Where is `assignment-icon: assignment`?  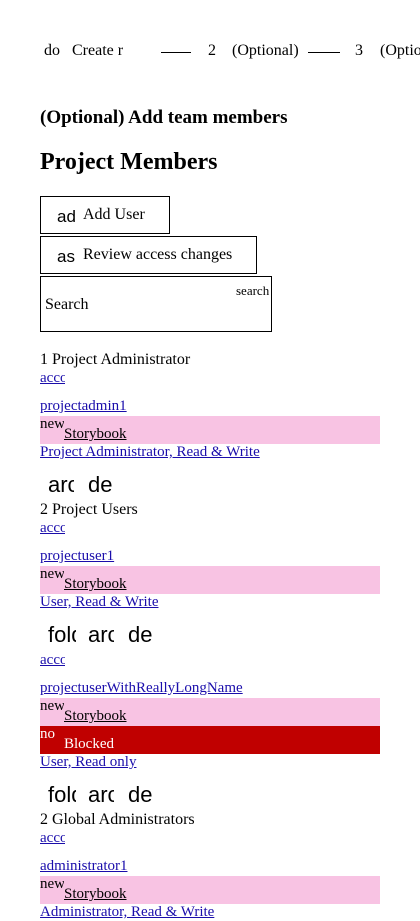 assignment-icon: assignment is located at coordinates (66, 256).